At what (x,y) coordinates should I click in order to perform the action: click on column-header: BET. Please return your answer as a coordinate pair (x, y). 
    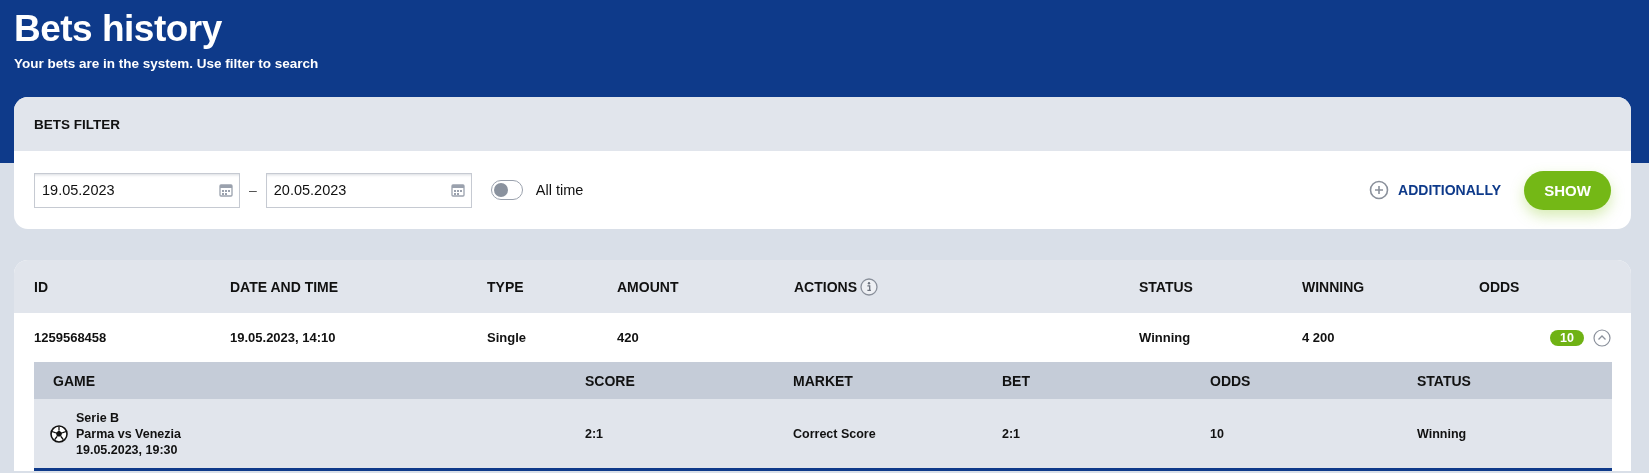
    Looking at the image, I should click on (1016, 380).